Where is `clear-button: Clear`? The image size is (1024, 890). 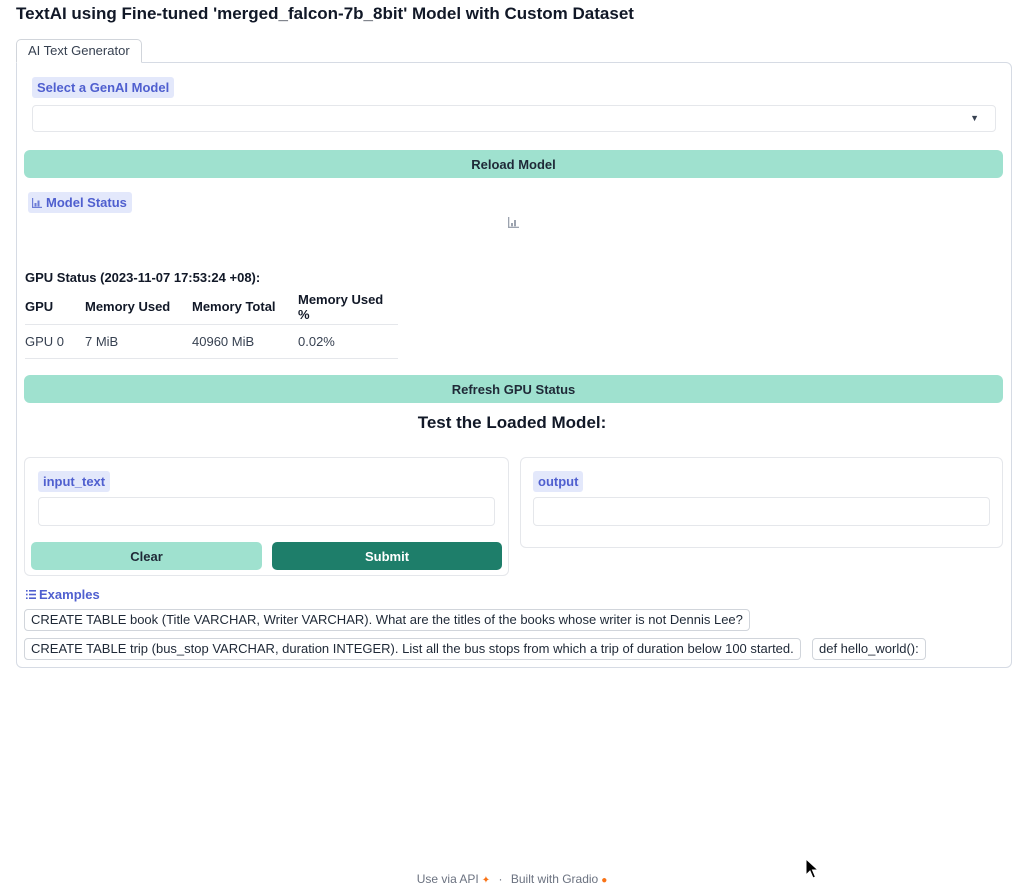
clear-button: Clear is located at coordinates (146, 556).